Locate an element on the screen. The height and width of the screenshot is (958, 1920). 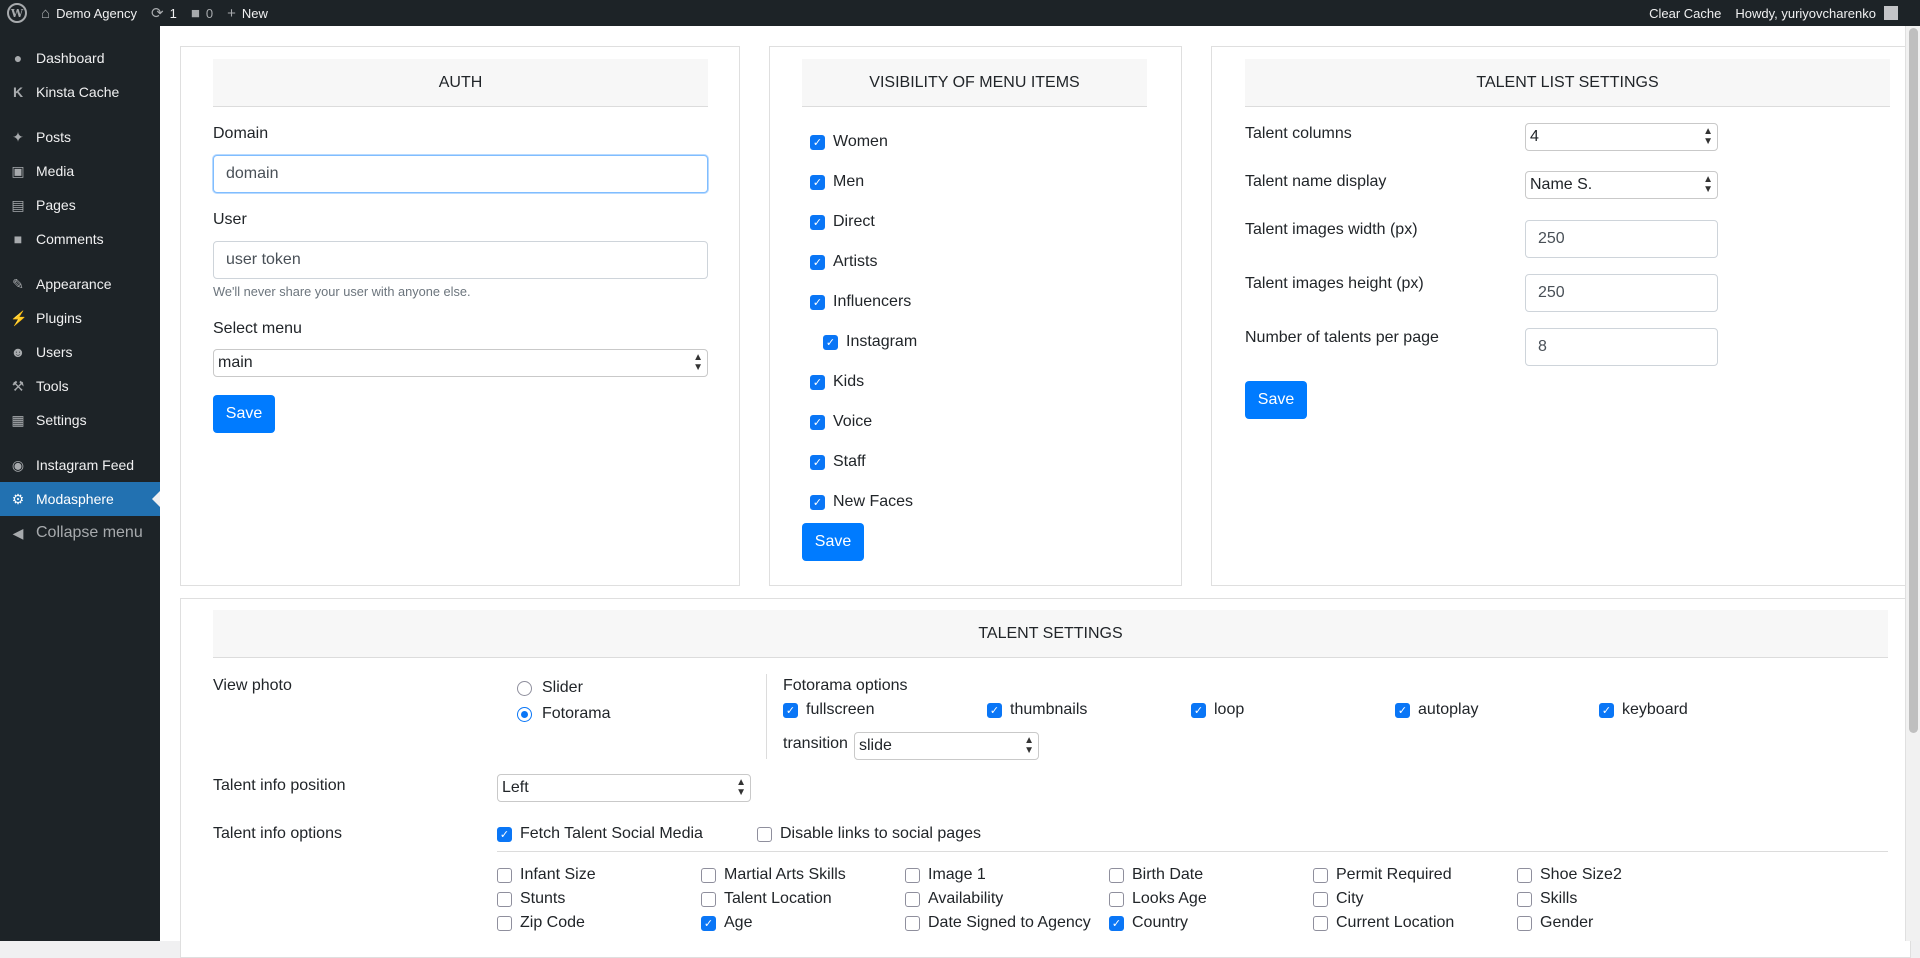
options-divider is located at coordinates (1192, 851).